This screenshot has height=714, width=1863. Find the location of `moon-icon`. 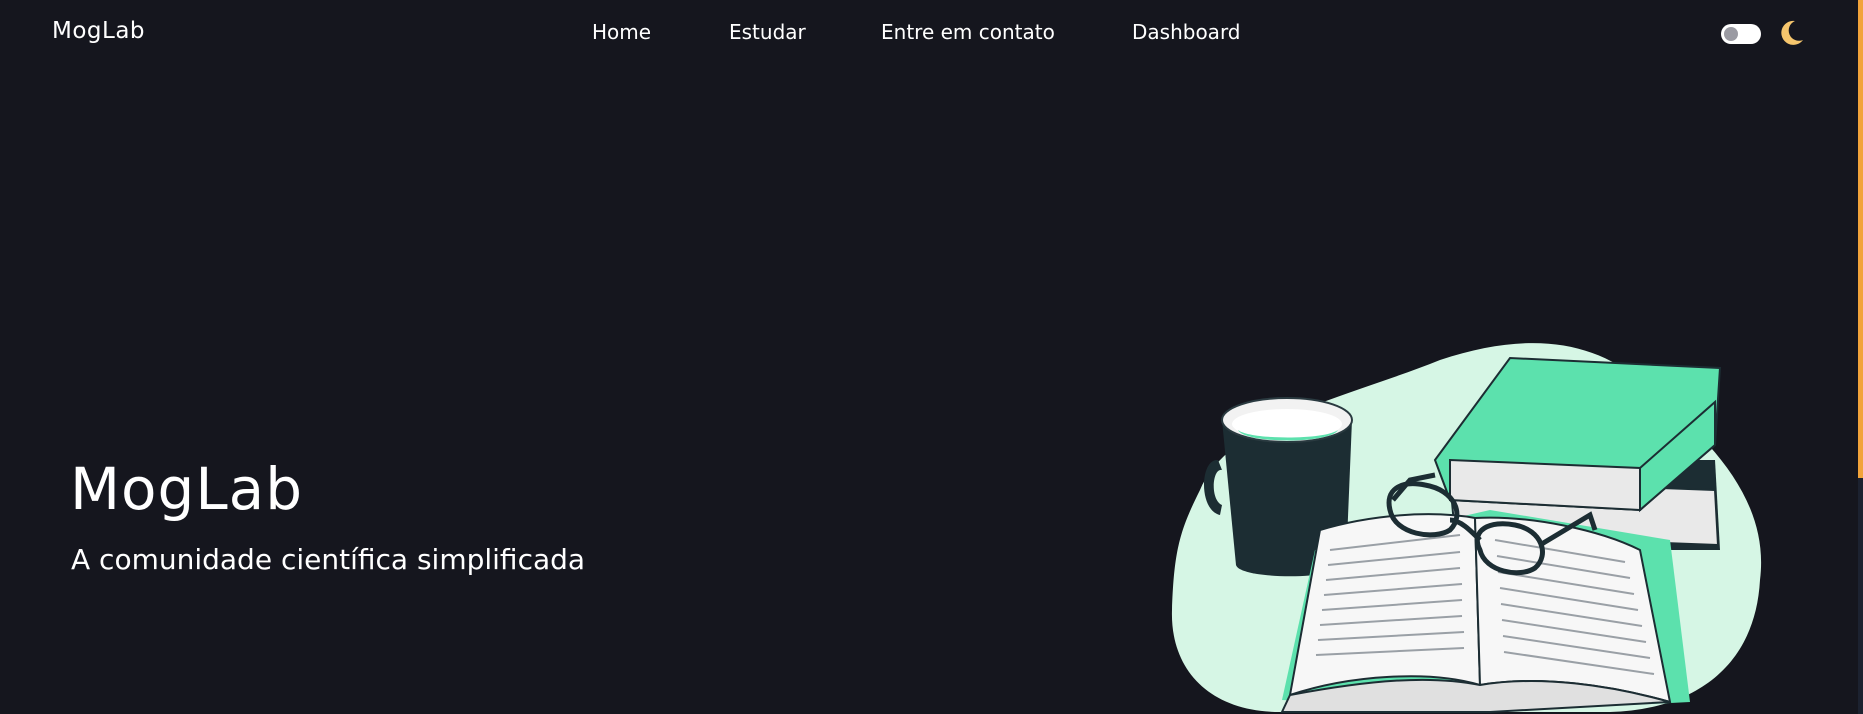

moon-icon is located at coordinates (1791, 33).